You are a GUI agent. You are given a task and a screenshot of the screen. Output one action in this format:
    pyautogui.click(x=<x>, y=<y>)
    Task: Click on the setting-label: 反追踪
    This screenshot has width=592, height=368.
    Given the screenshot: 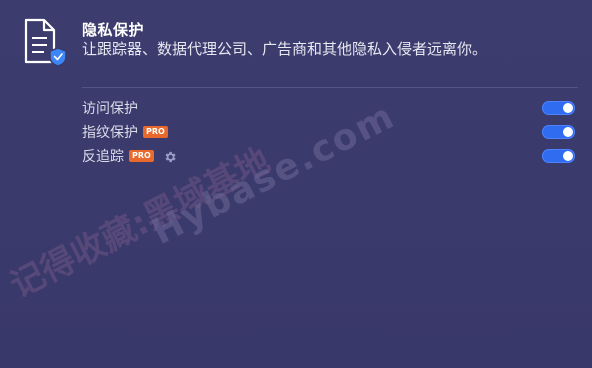 What is the action you would take?
    pyautogui.click(x=103, y=157)
    